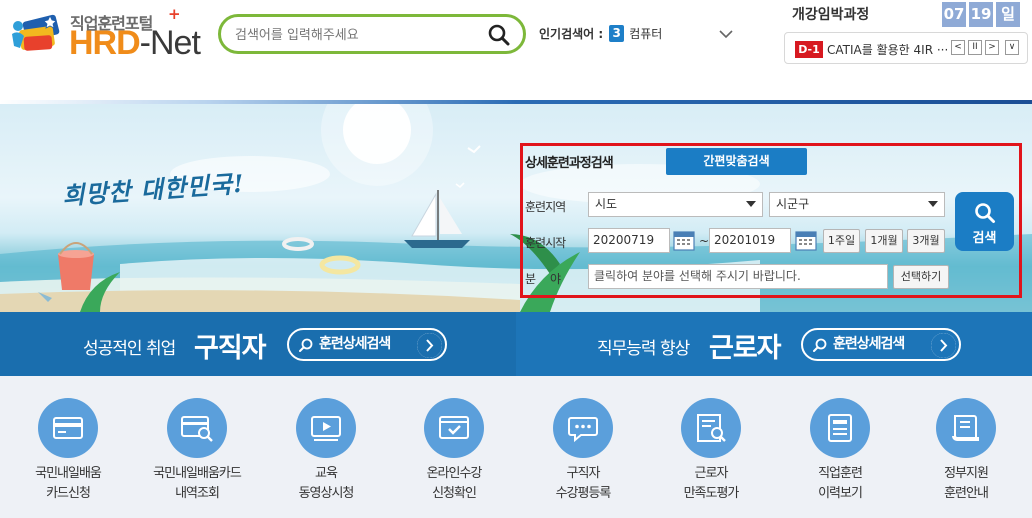 This screenshot has height=518, width=1032. I want to click on detail-search-title: 상세훈련과정검색, so click(569, 163).